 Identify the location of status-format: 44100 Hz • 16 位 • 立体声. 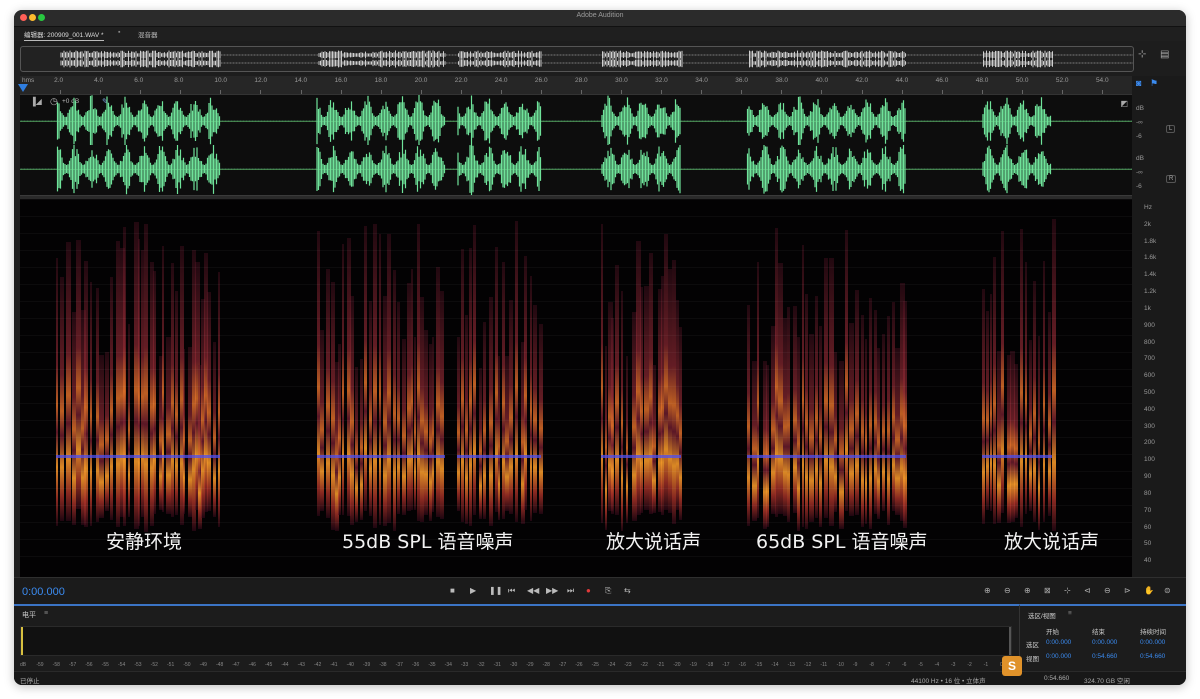
(948, 681).